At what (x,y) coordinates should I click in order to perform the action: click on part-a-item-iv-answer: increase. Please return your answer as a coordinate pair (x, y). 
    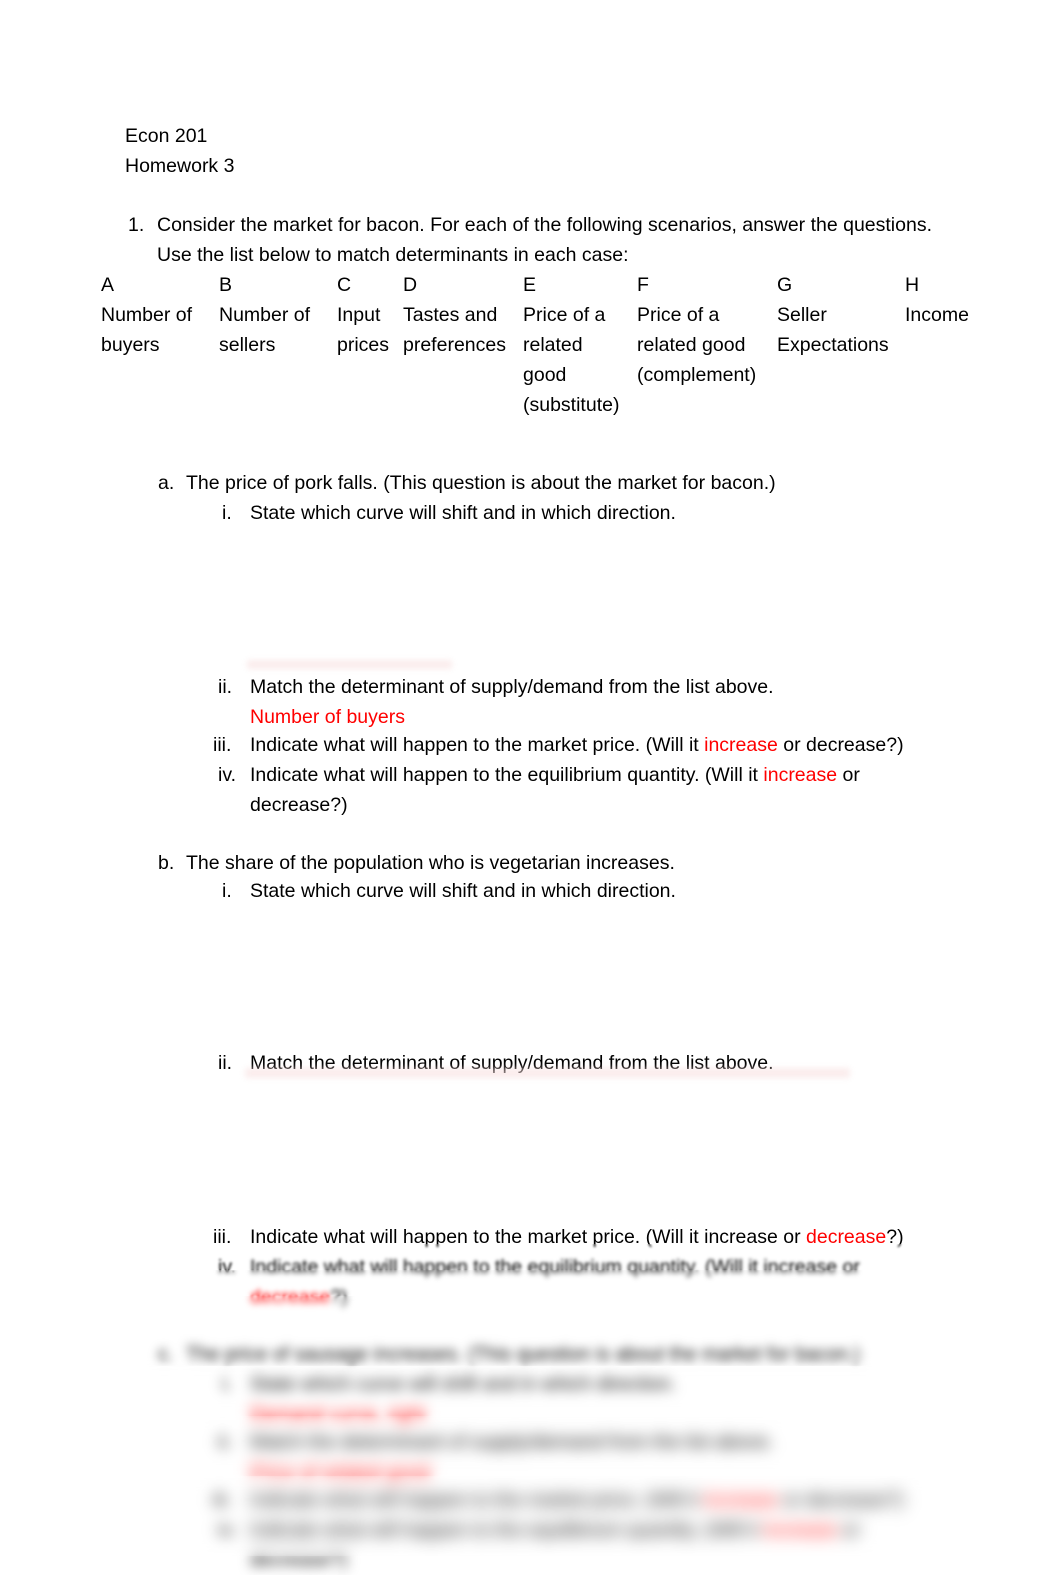
    Looking at the image, I should click on (800, 775).